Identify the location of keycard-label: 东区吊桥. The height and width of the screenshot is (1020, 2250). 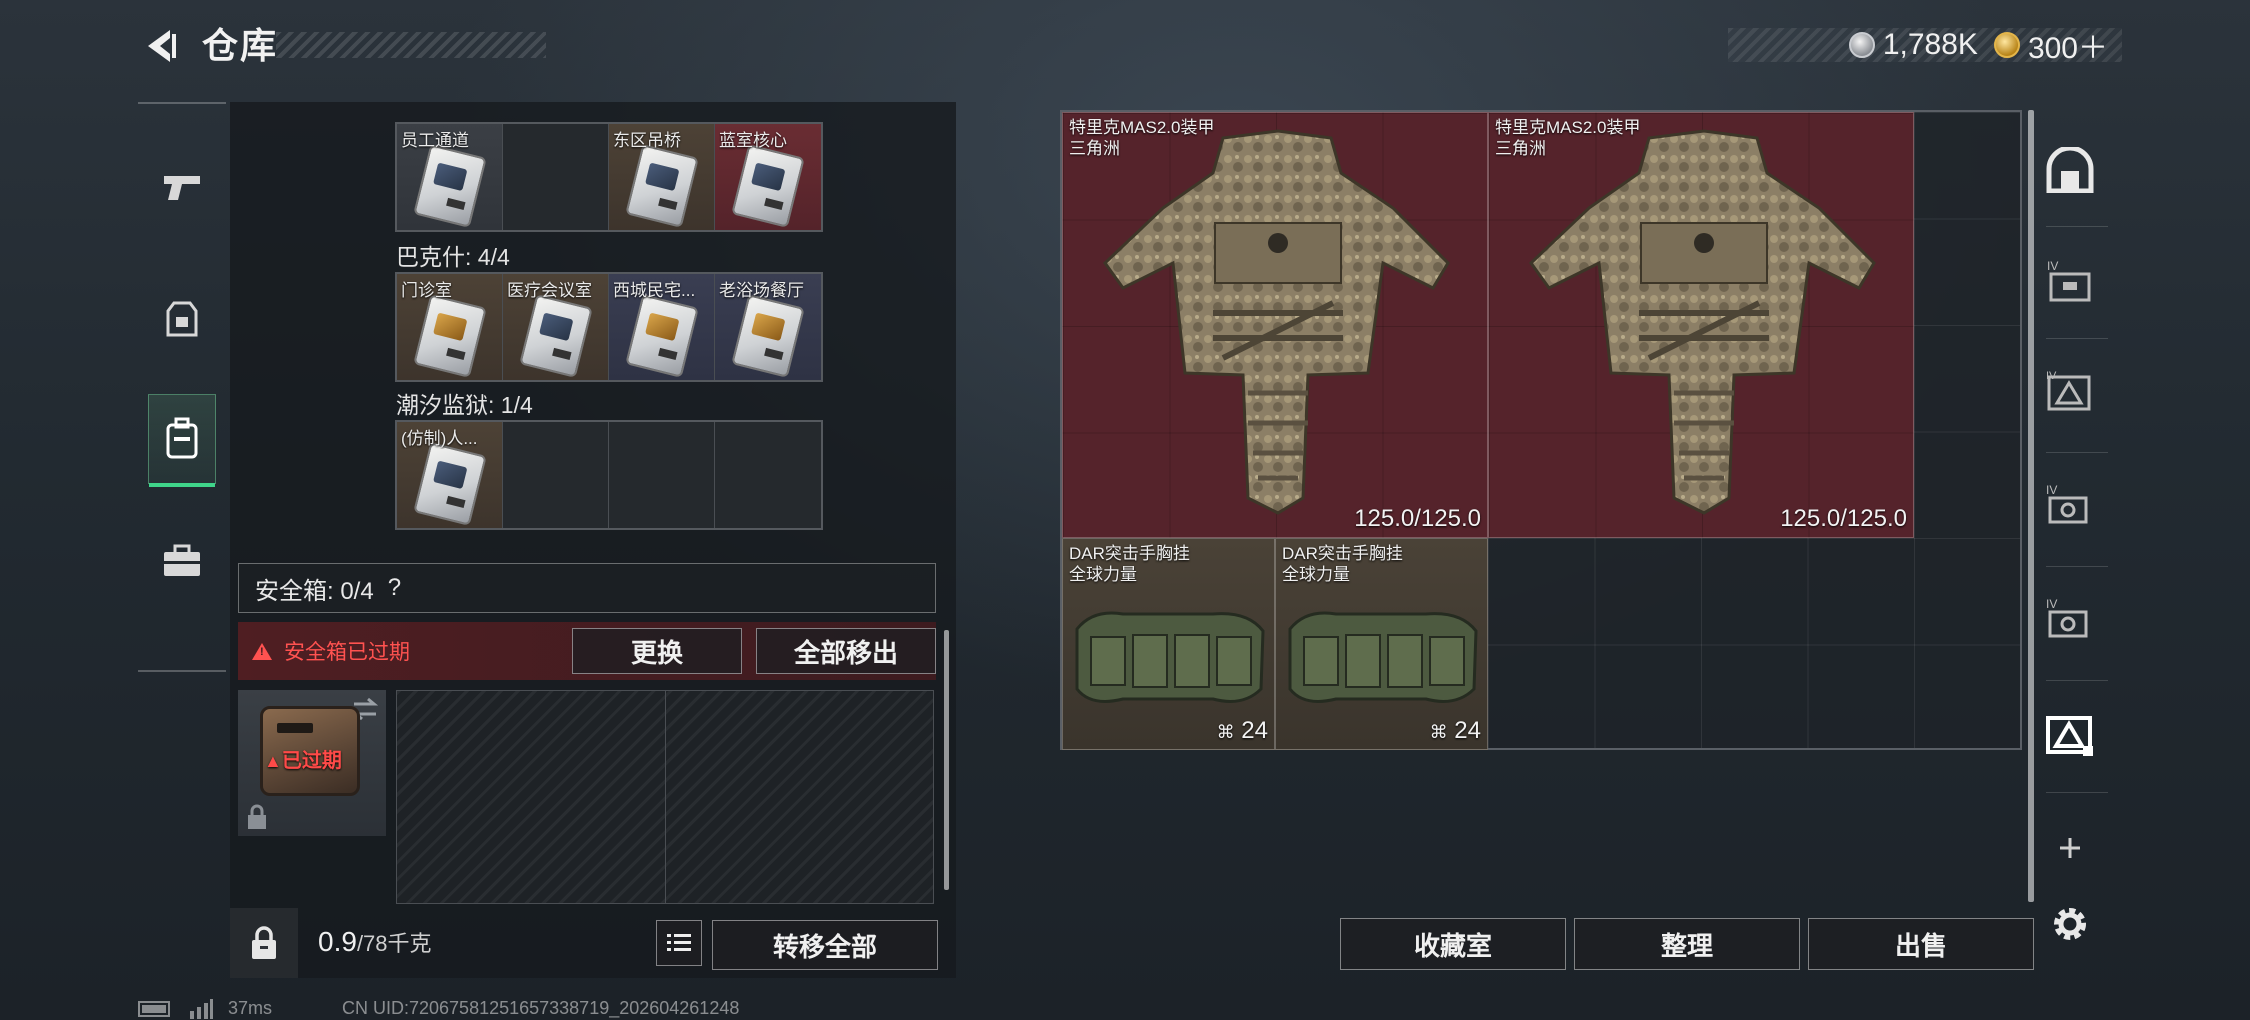
(647, 140).